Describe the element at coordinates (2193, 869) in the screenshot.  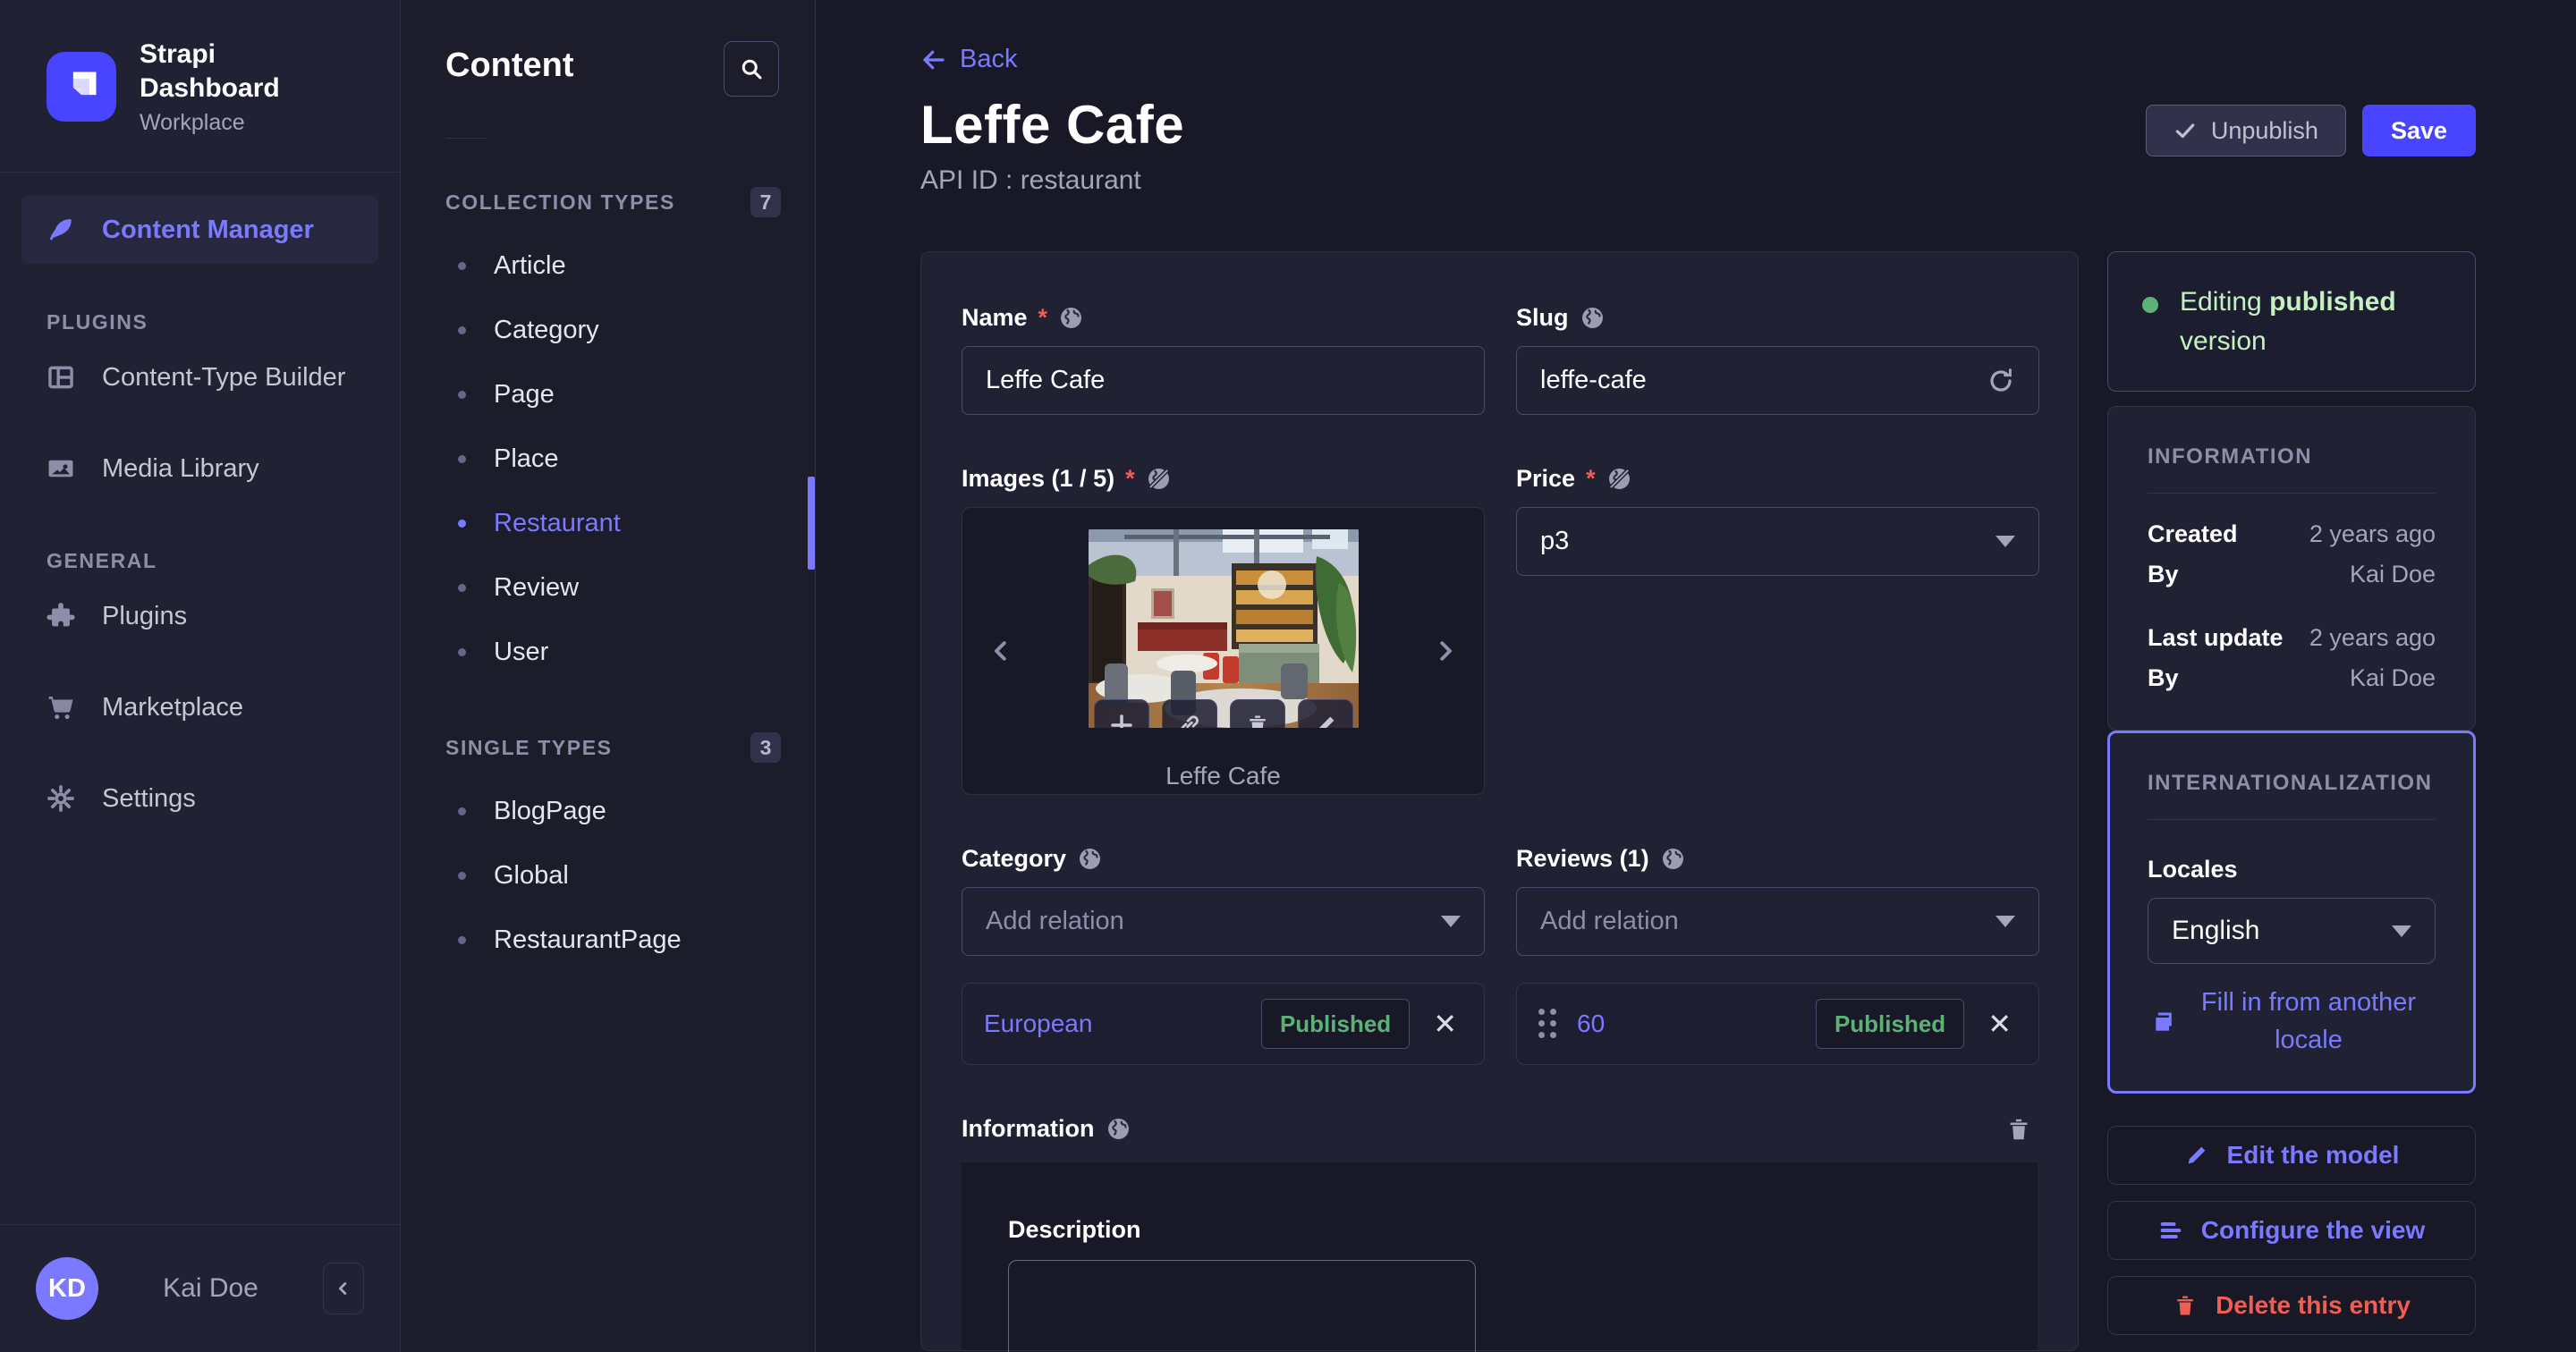
I see `locales-label: Locales` at that location.